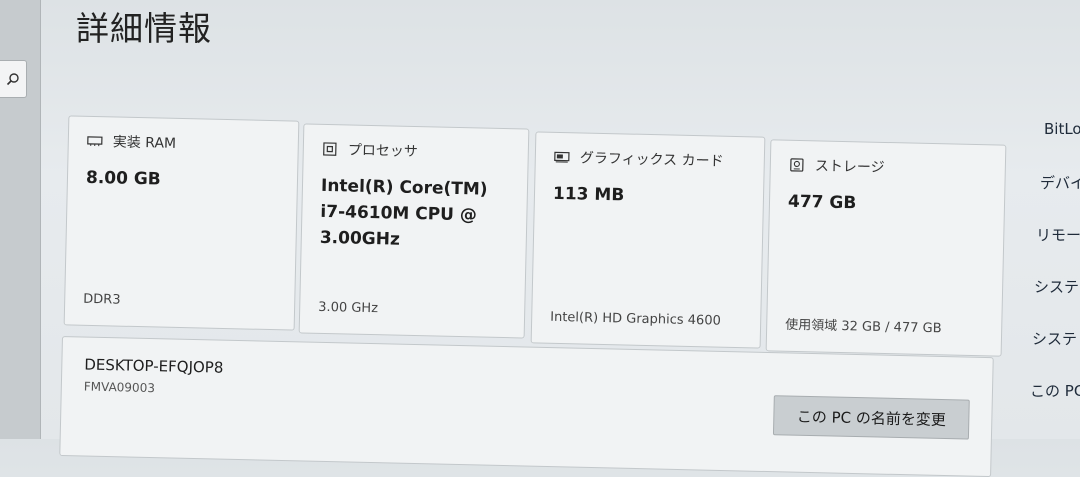  Describe the element at coordinates (635, 319) in the screenshot. I see `graphics-model: Intel(R) HD Graphics 4600` at that location.